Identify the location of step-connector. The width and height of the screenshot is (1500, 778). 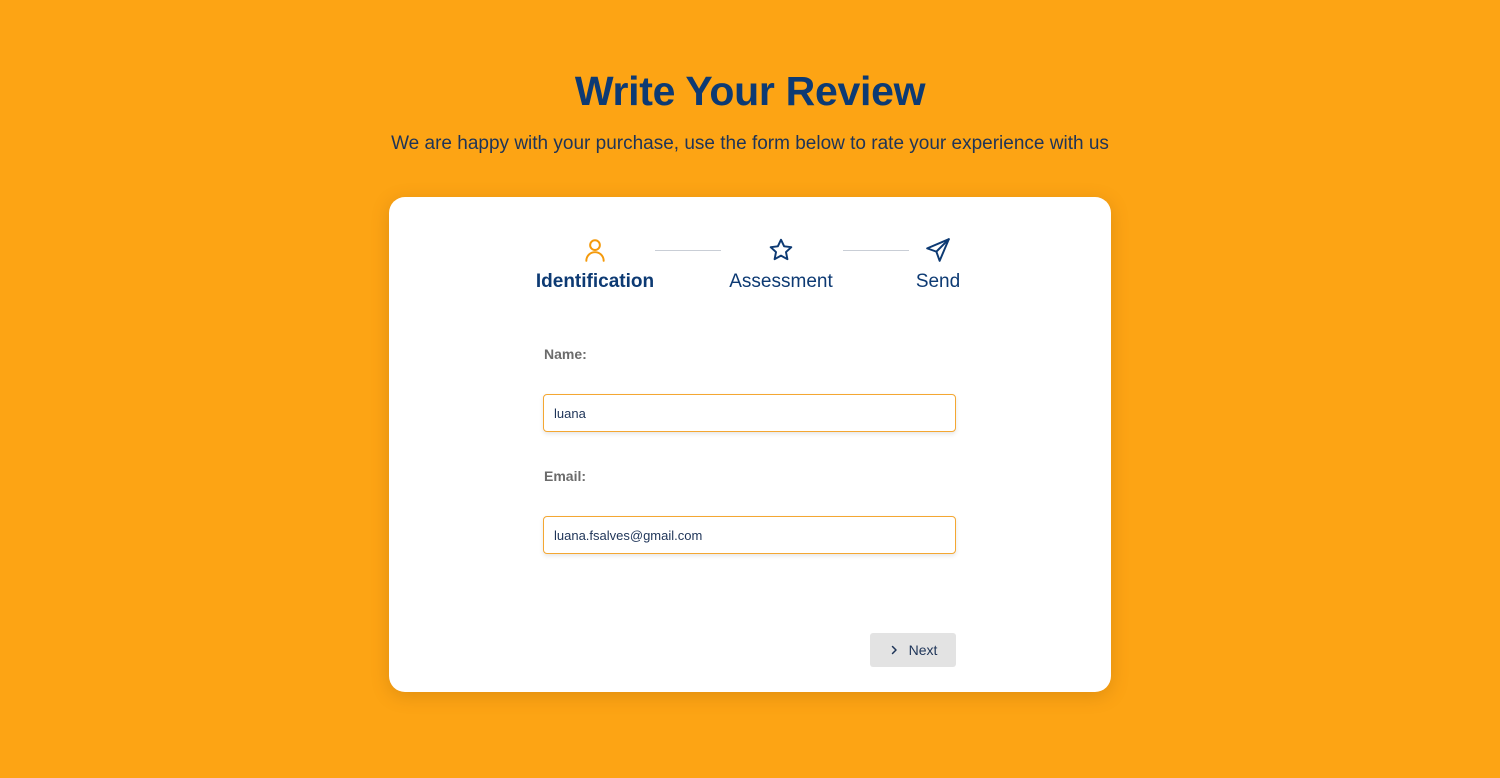
(688, 250).